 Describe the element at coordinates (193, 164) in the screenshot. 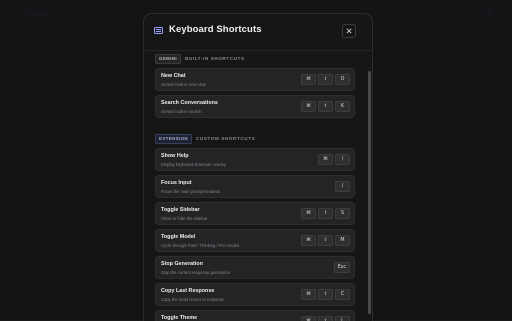

I see `shortcut-description: Display keyboard shortcuts overlay` at that location.